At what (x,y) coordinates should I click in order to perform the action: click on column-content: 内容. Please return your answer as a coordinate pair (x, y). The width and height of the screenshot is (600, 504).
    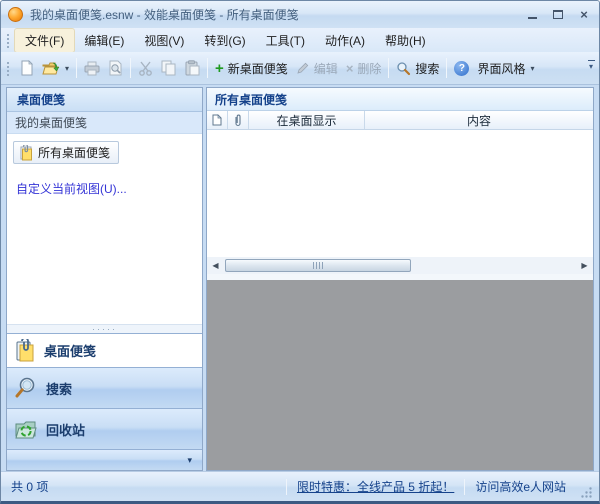
    Looking at the image, I should click on (479, 120).